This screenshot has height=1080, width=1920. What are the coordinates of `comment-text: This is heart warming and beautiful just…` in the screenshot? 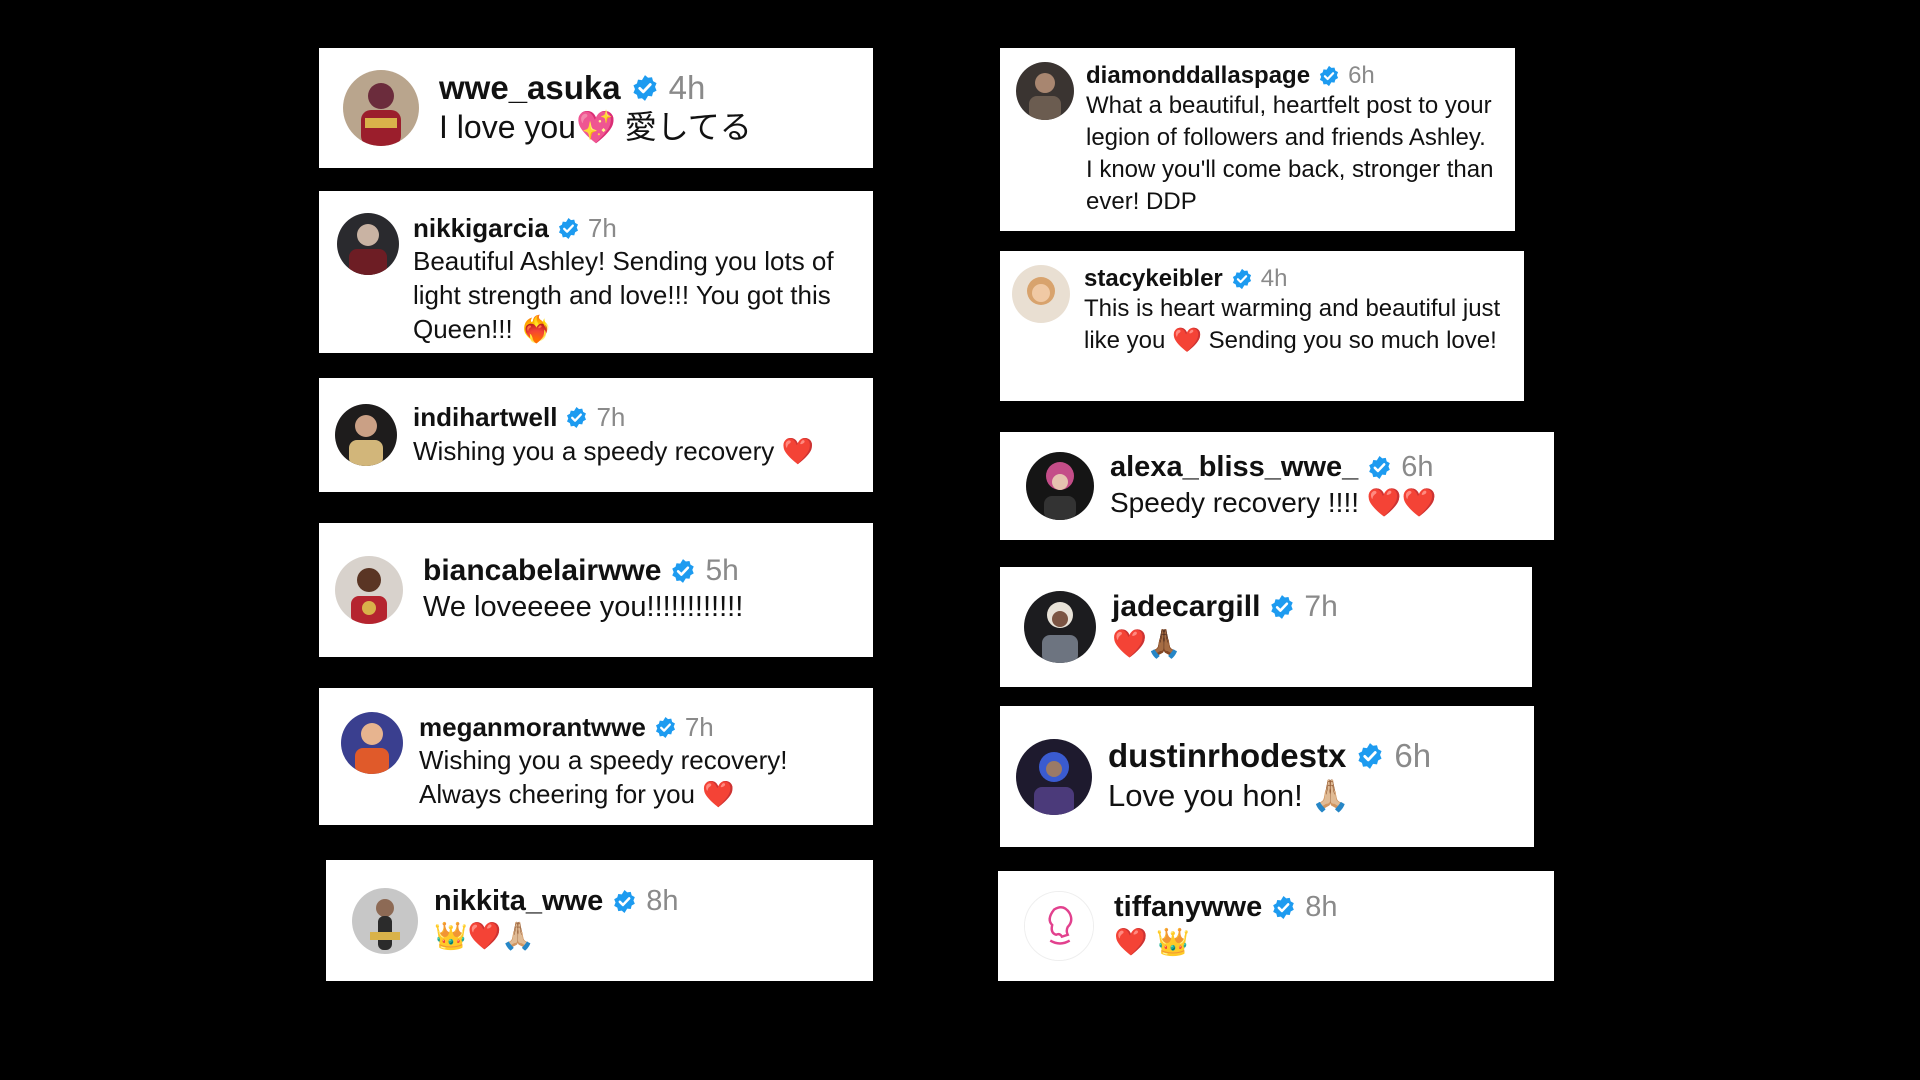 It's located at (1292, 324).